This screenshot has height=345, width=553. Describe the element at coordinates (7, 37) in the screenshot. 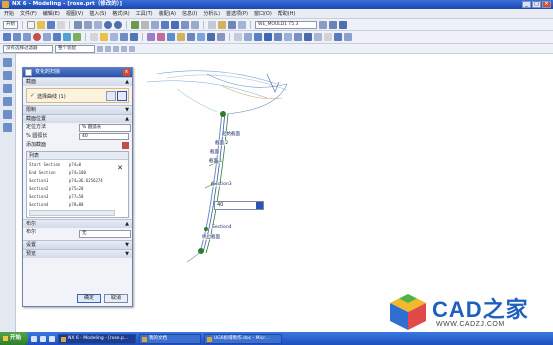

I see `sketch-icon` at that location.